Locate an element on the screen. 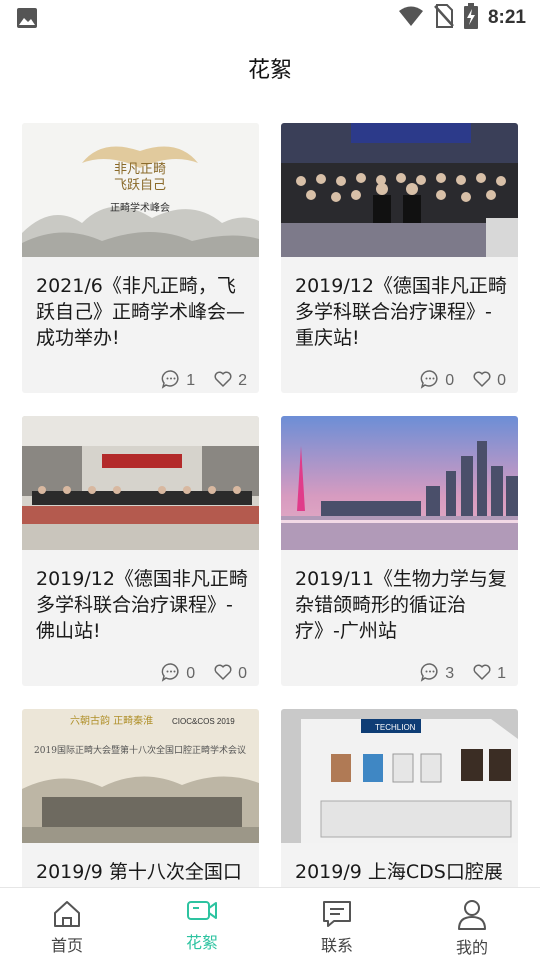 Image resolution: width=540 pixels, height=960 pixels. gallery-card: TECHLION 2019/9 上海CDS口腔展 is located at coordinates (399, 798).